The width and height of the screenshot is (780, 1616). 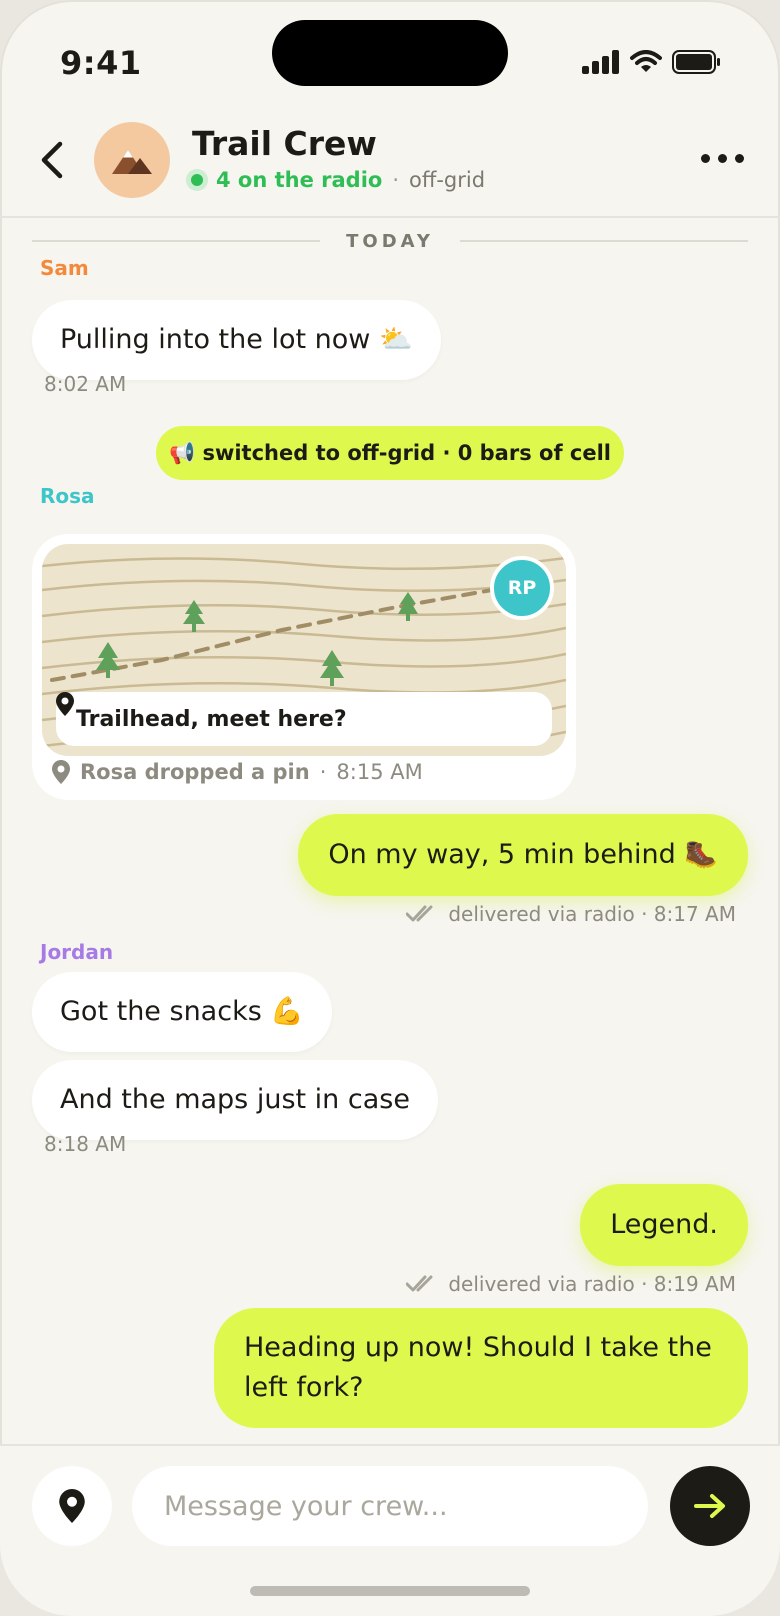 I want to click on signal-icon, so click(x=600, y=62).